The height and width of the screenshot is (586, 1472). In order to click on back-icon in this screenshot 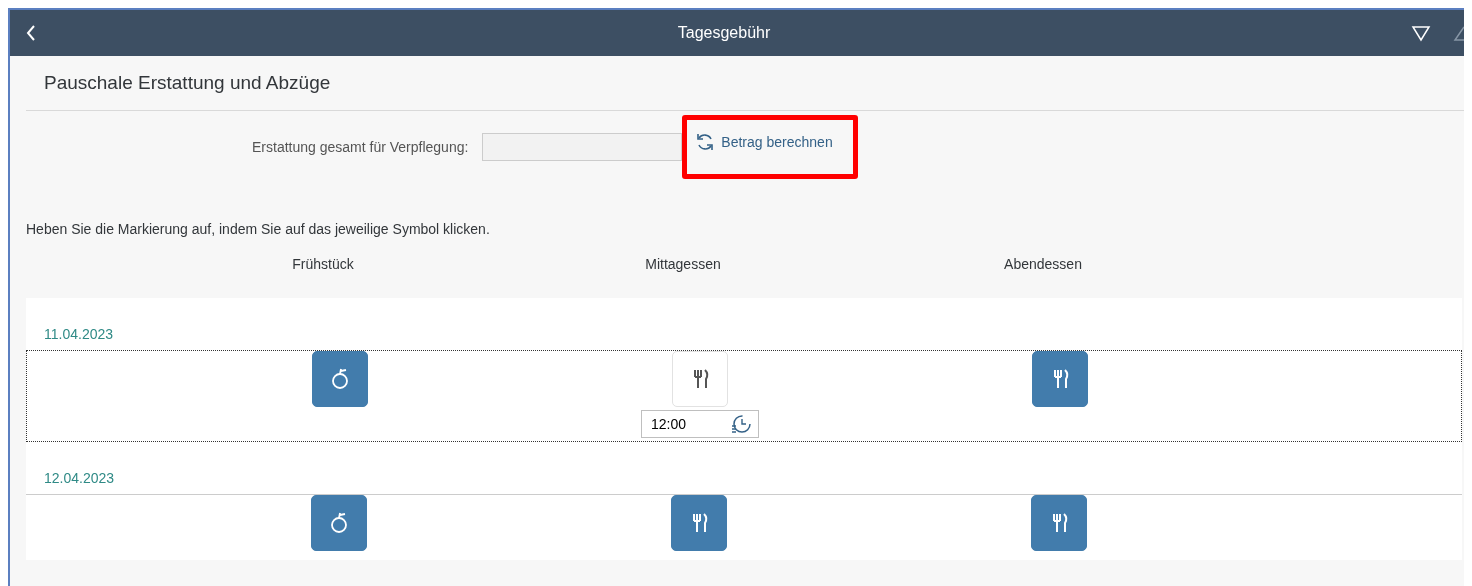, I will do `click(31, 33)`.